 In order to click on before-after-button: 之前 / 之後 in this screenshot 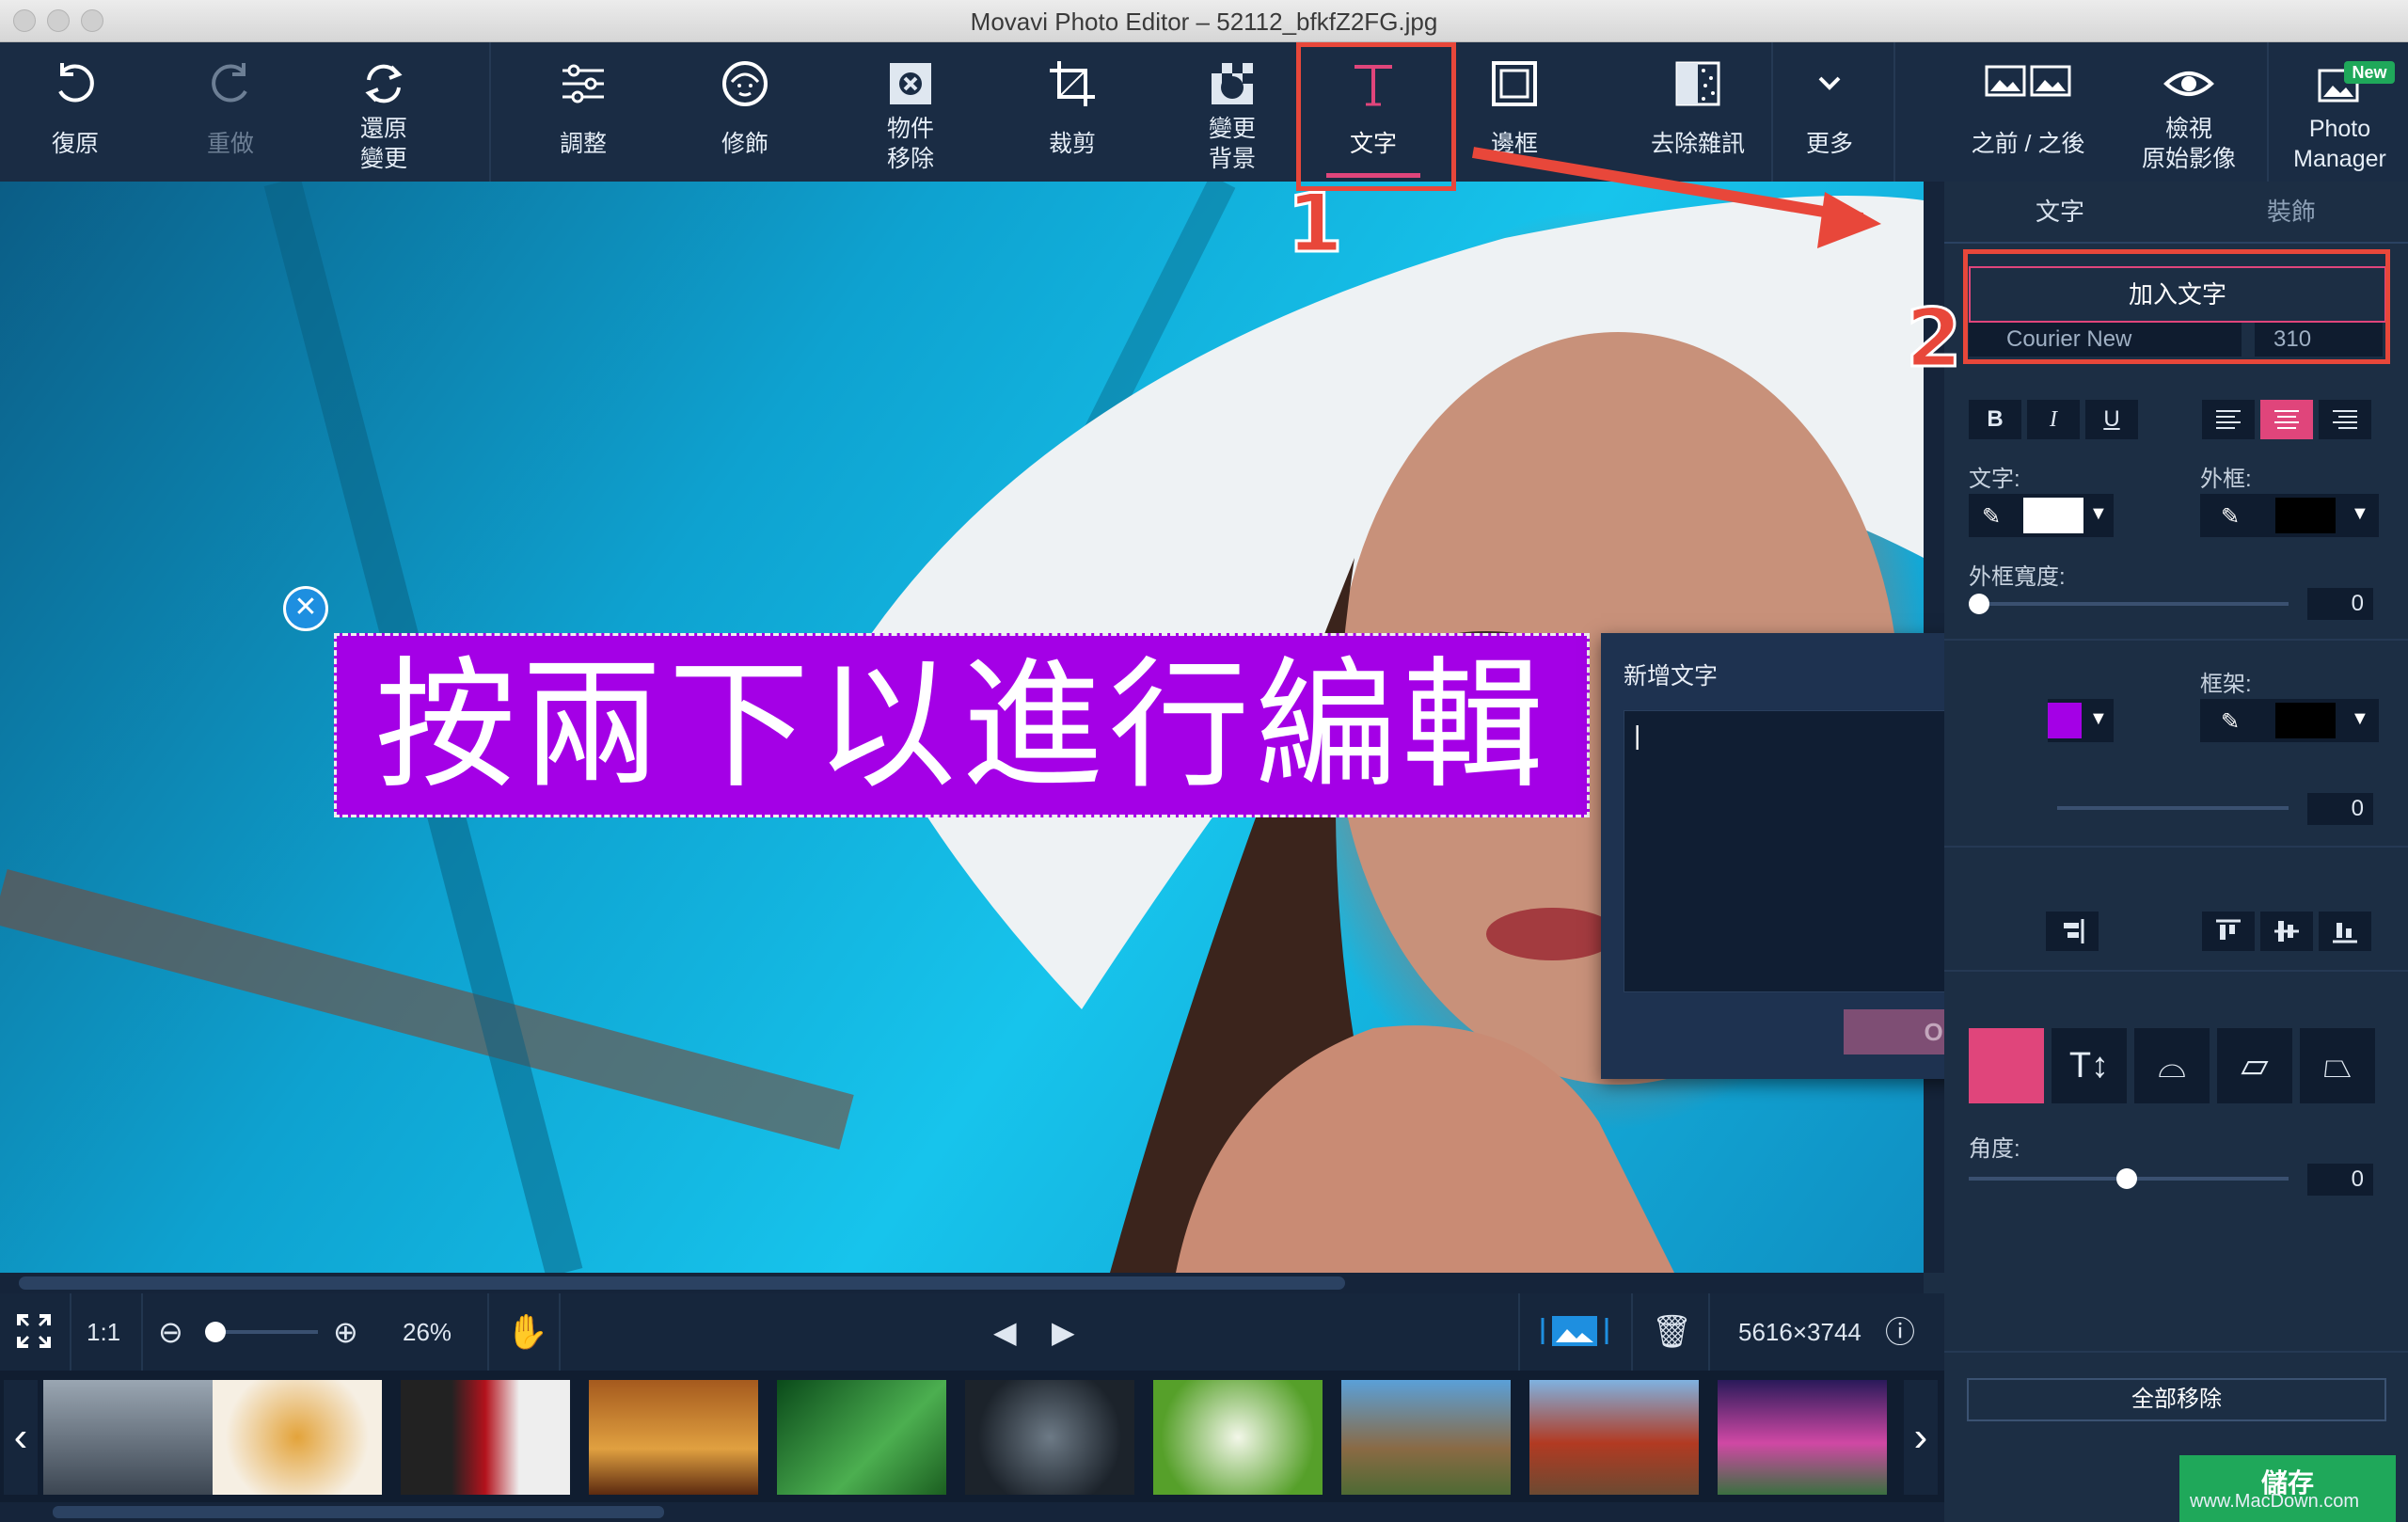, I will do `click(2028, 112)`.